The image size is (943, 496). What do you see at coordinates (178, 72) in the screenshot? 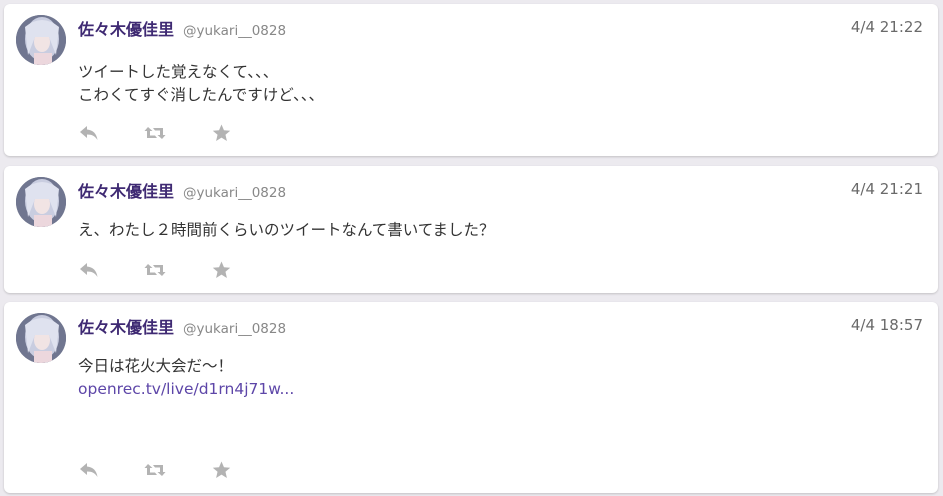
I see `tweet-text-line: ツイートした覚えなくて、、、` at bounding box center [178, 72].